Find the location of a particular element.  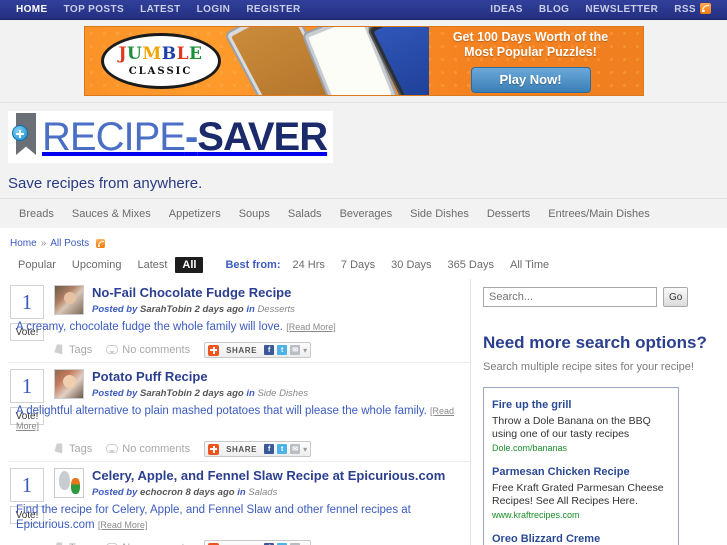

category-soups: Soups is located at coordinates (254, 214).